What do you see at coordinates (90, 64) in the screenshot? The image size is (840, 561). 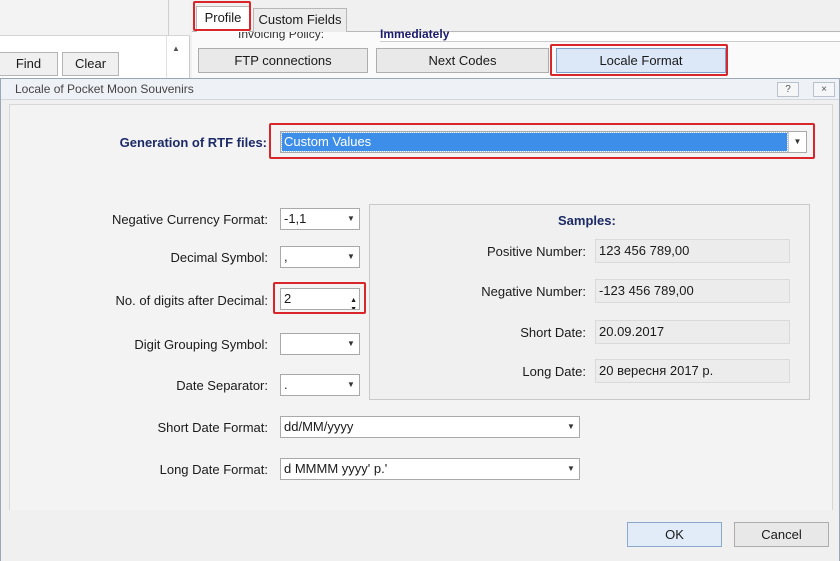 I see `clear-button: Clear` at bounding box center [90, 64].